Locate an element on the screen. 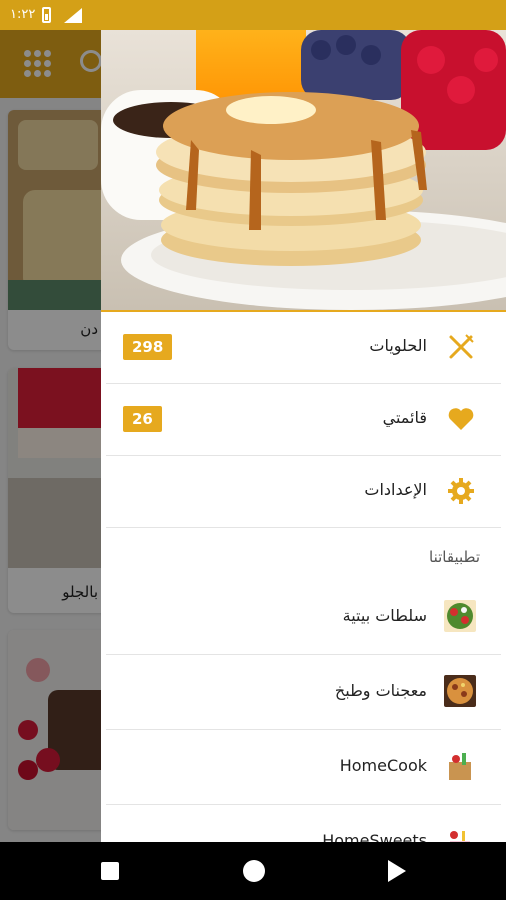  menu-item-settings: الإعدادات is located at coordinates (303, 492).